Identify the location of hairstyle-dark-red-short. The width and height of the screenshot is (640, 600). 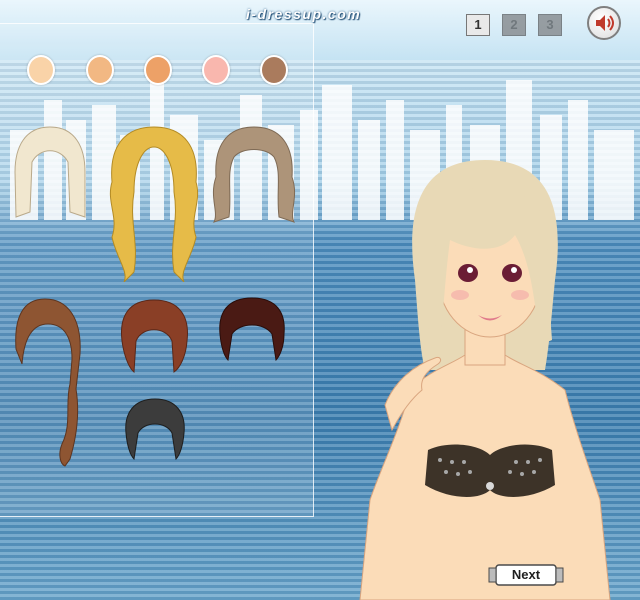
(252, 329).